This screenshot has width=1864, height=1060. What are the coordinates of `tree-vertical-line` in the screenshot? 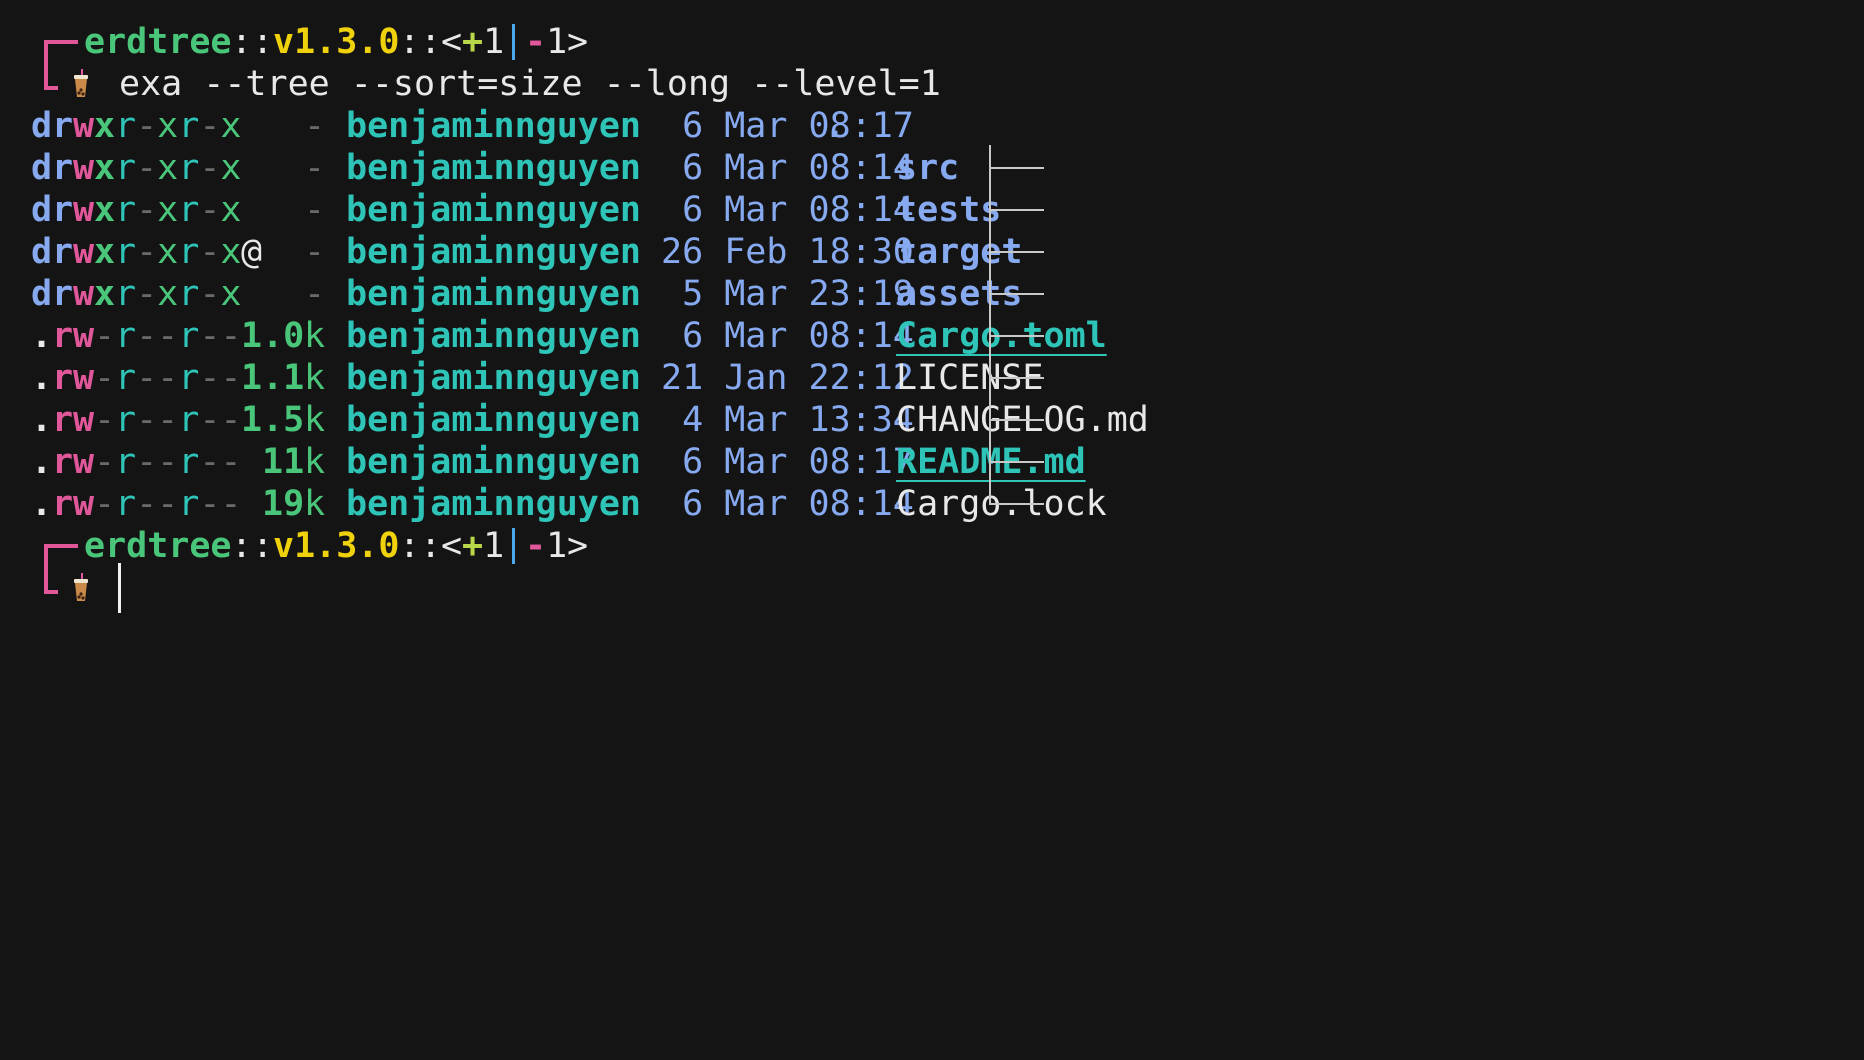 It's located at (990, 325).